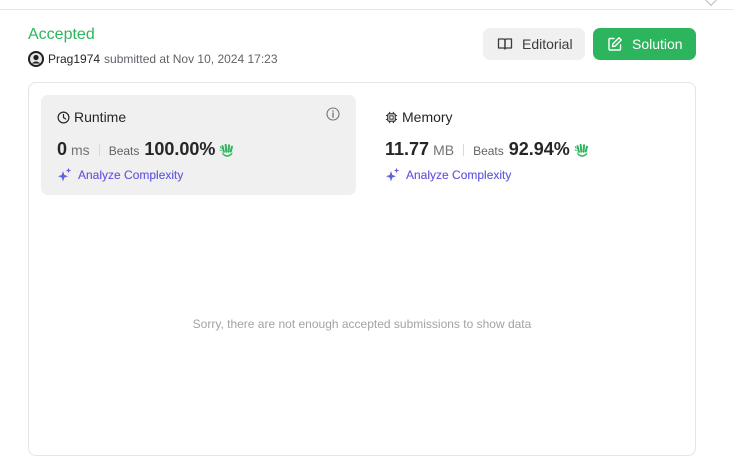  Describe the element at coordinates (407, 149) in the screenshot. I see `memory-value: 11.77` at that location.